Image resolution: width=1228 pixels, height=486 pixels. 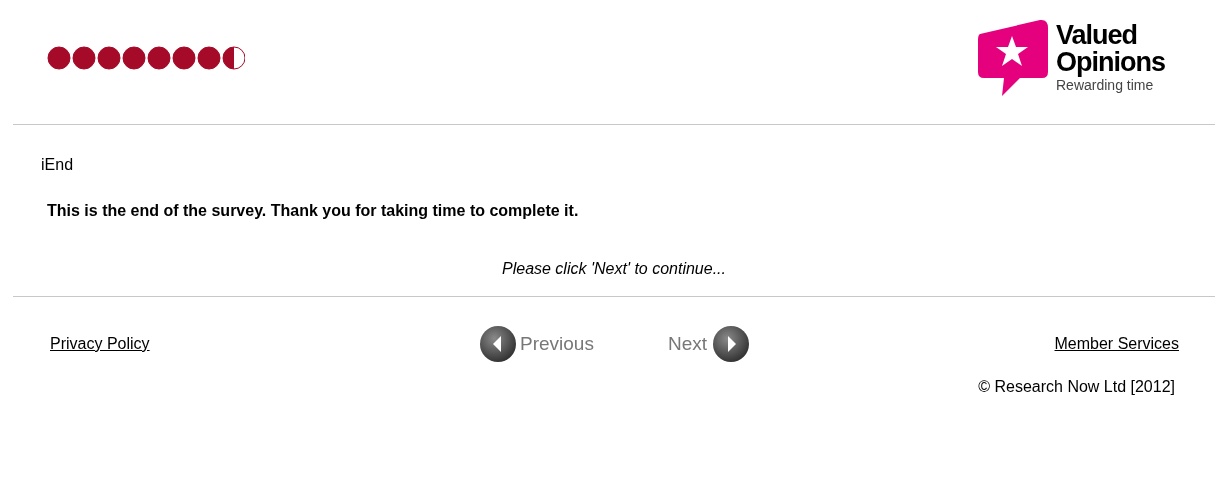 What do you see at coordinates (536, 344) in the screenshot?
I see `previous-button: Previous` at bounding box center [536, 344].